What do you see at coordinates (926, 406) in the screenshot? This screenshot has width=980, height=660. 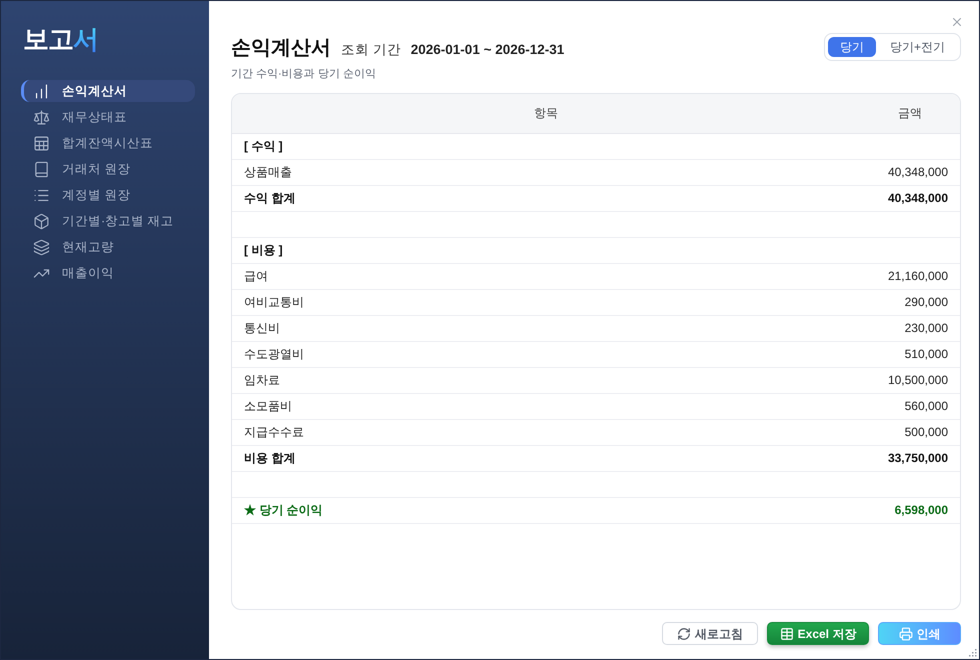 I see `table-cell-text: 560,000` at bounding box center [926, 406].